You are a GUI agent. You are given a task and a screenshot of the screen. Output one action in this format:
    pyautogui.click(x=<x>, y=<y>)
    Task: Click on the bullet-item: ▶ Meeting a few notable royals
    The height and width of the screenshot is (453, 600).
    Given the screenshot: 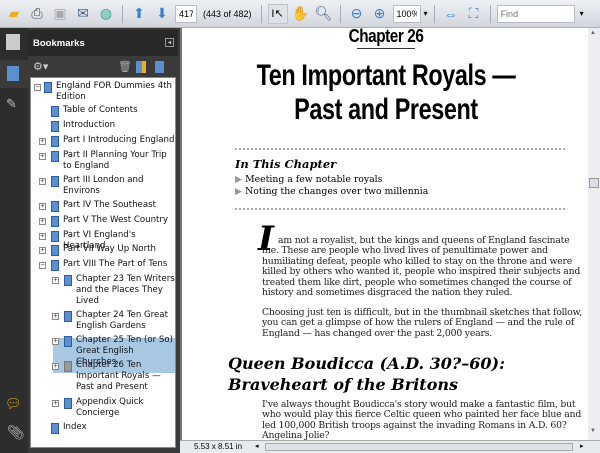 What is the action you would take?
    pyautogui.click(x=309, y=179)
    